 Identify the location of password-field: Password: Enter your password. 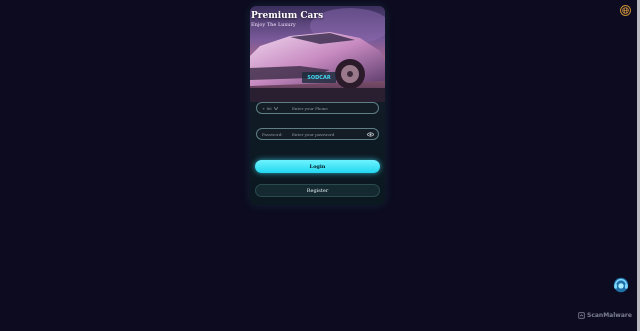
(317, 134).